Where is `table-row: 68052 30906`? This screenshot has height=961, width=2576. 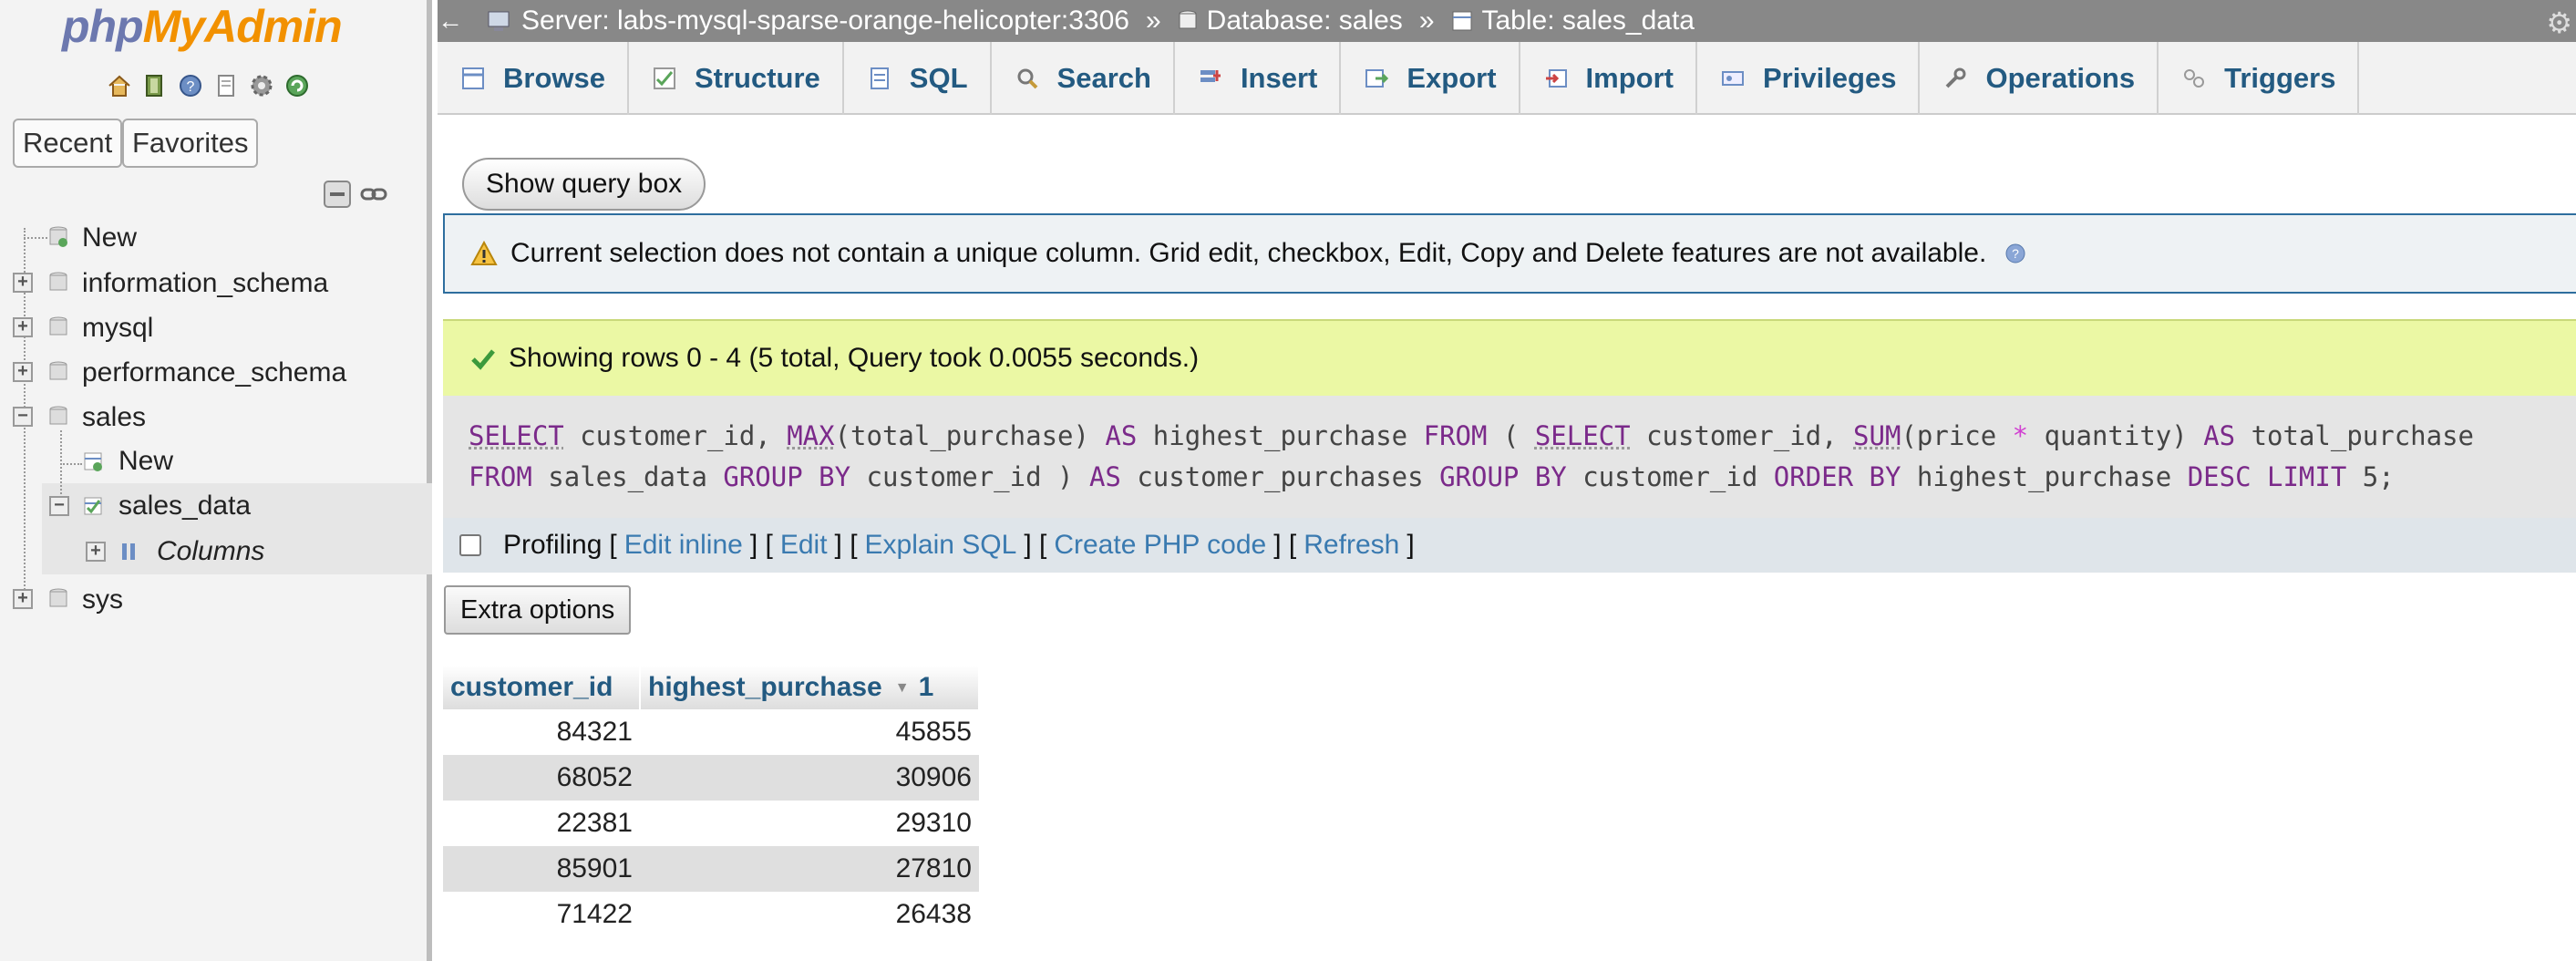
table-row: 68052 30906 is located at coordinates (711, 778).